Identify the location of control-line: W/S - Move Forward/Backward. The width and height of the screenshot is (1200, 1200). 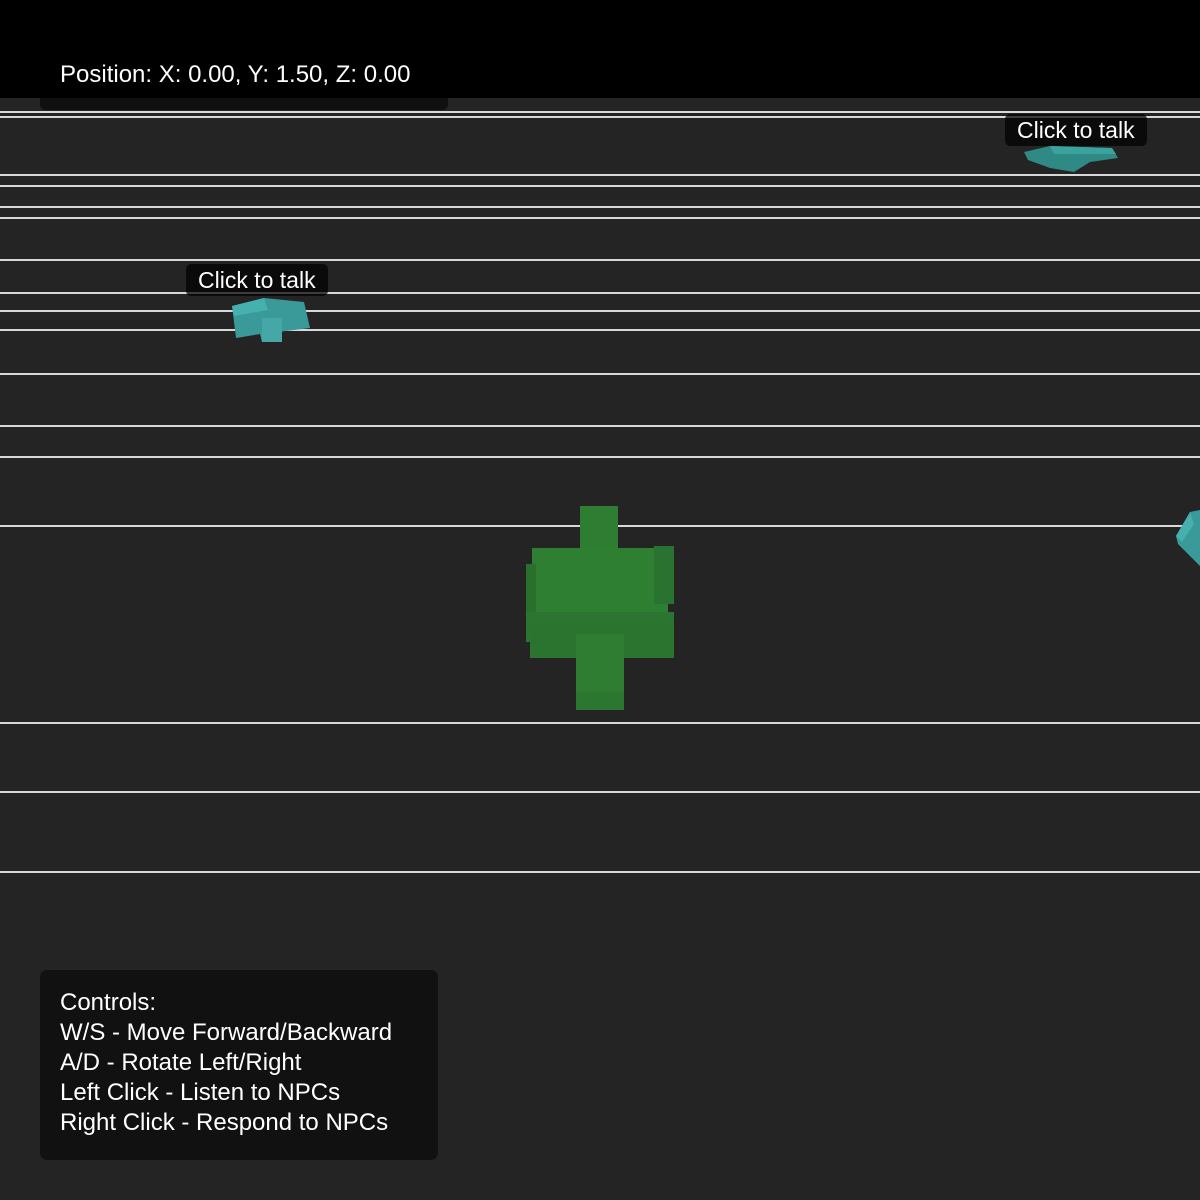
(226, 1032).